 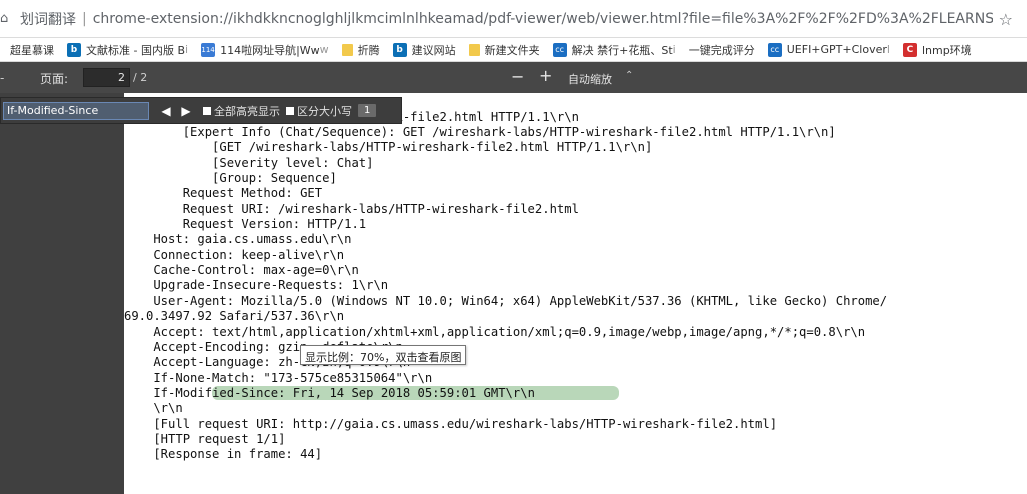 I want to click on bookmark-label: 折腾, so click(x=368, y=50).